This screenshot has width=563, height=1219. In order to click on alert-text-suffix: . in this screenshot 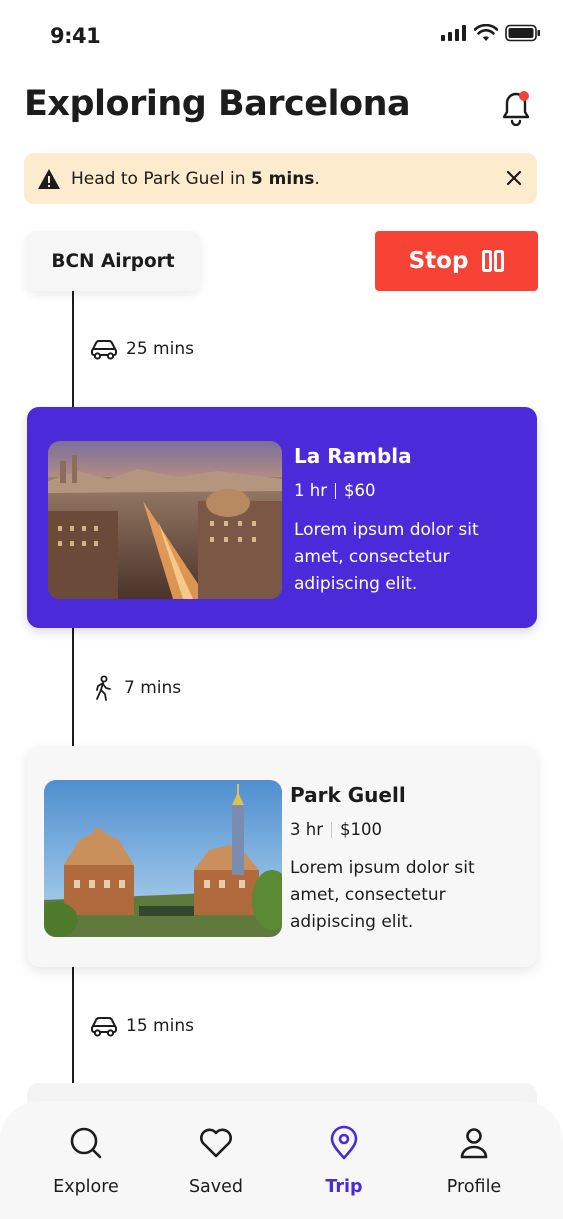, I will do `click(317, 178)`.